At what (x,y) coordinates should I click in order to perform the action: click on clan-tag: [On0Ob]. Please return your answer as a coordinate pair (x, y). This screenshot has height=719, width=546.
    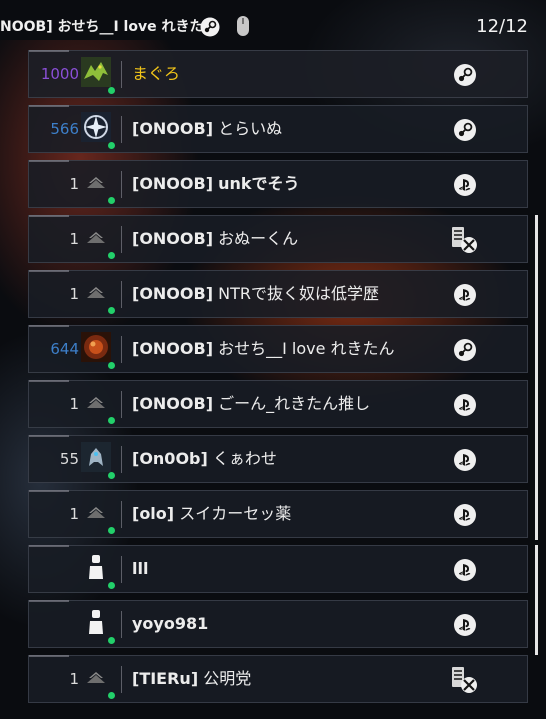
    Looking at the image, I should click on (170, 458).